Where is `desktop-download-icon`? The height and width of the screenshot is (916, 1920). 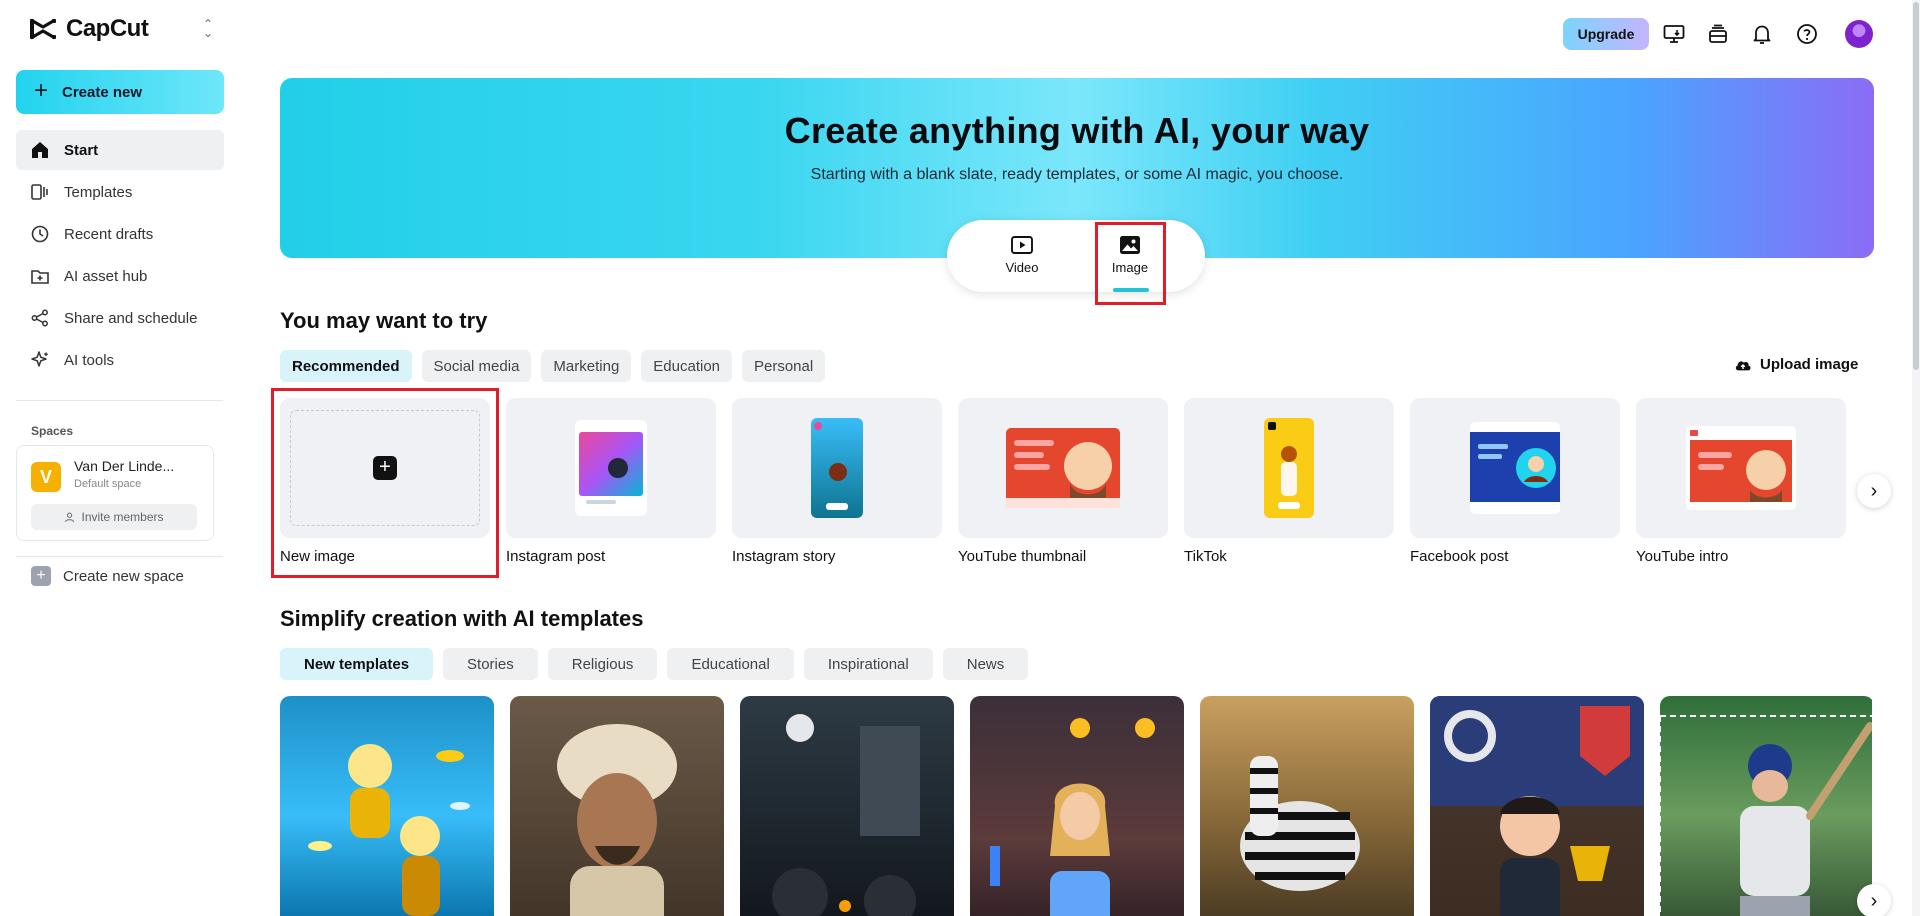
desktop-download-icon is located at coordinates (1674, 34).